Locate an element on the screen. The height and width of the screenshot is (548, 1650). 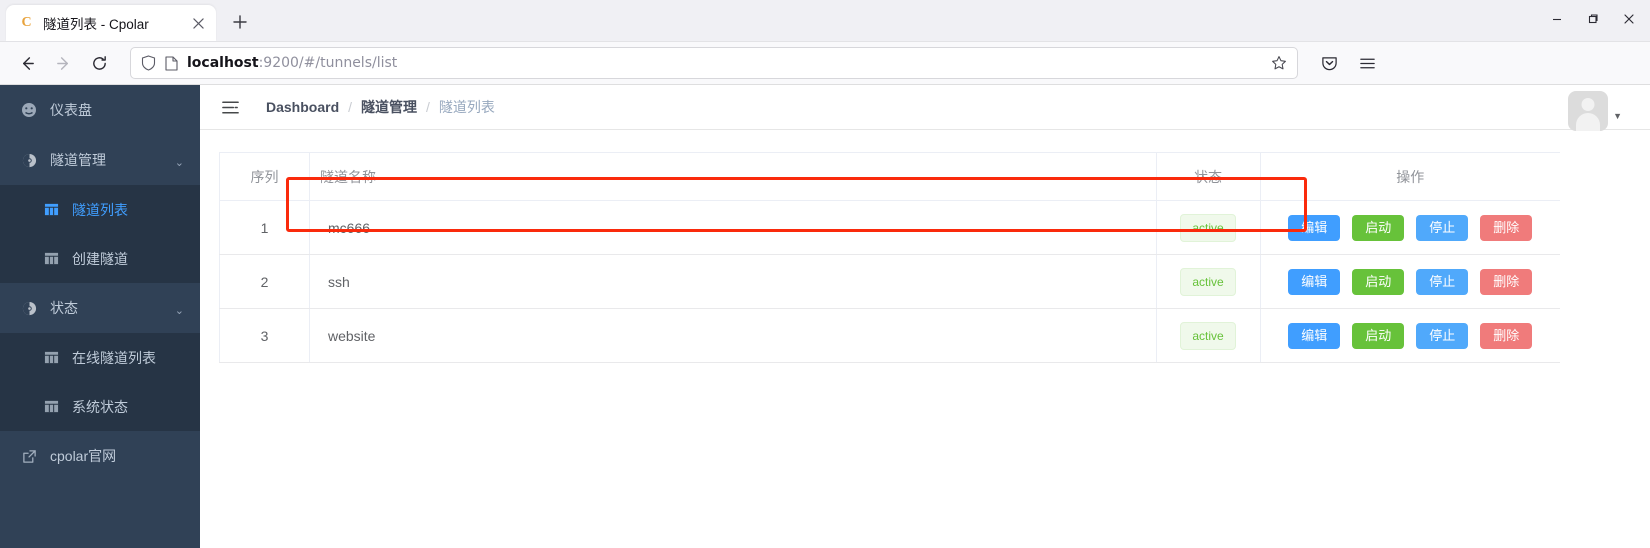
reload-icon is located at coordinates (99, 63).